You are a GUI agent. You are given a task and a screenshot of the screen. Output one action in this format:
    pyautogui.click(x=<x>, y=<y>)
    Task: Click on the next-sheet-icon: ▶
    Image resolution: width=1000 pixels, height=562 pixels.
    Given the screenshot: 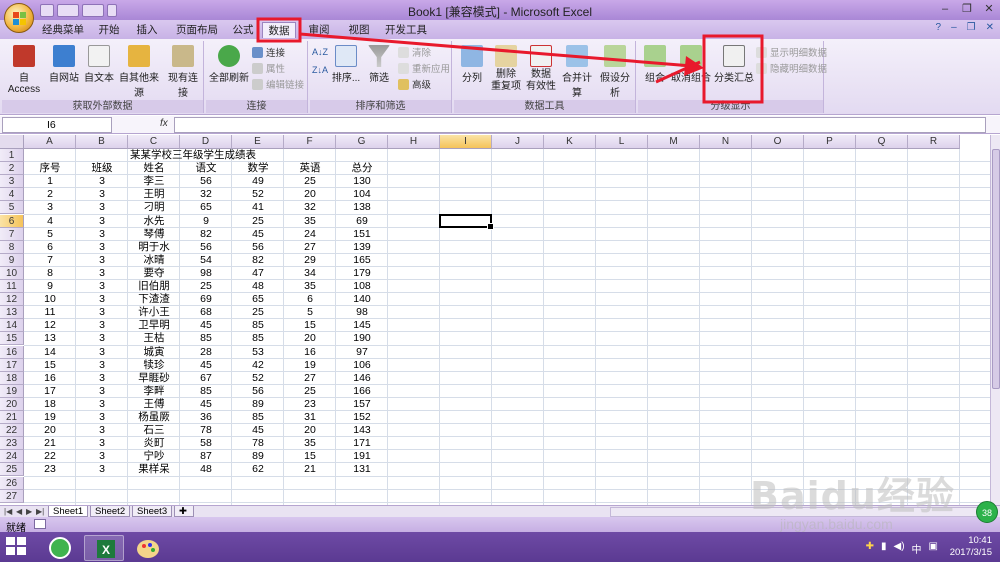 What is the action you would take?
    pyautogui.click(x=29, y=511)
    